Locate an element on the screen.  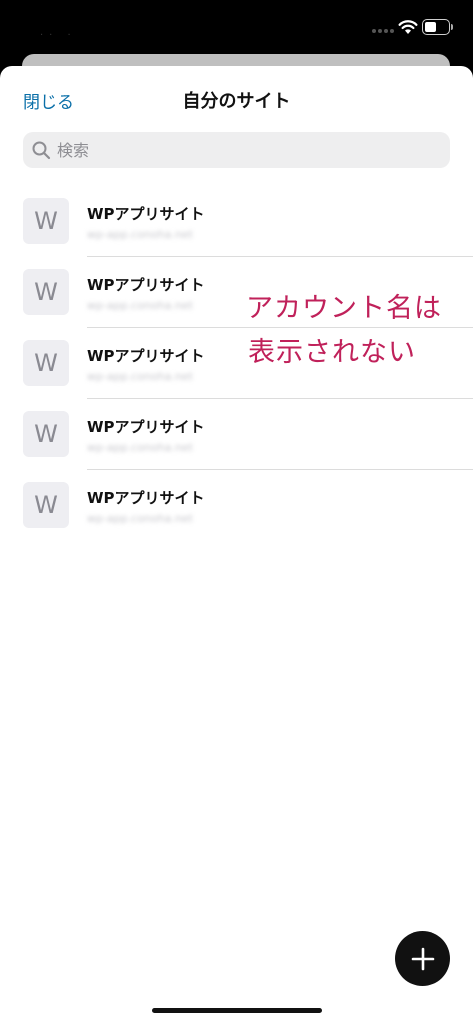
battery-icon is located at coordinates (438, 27).